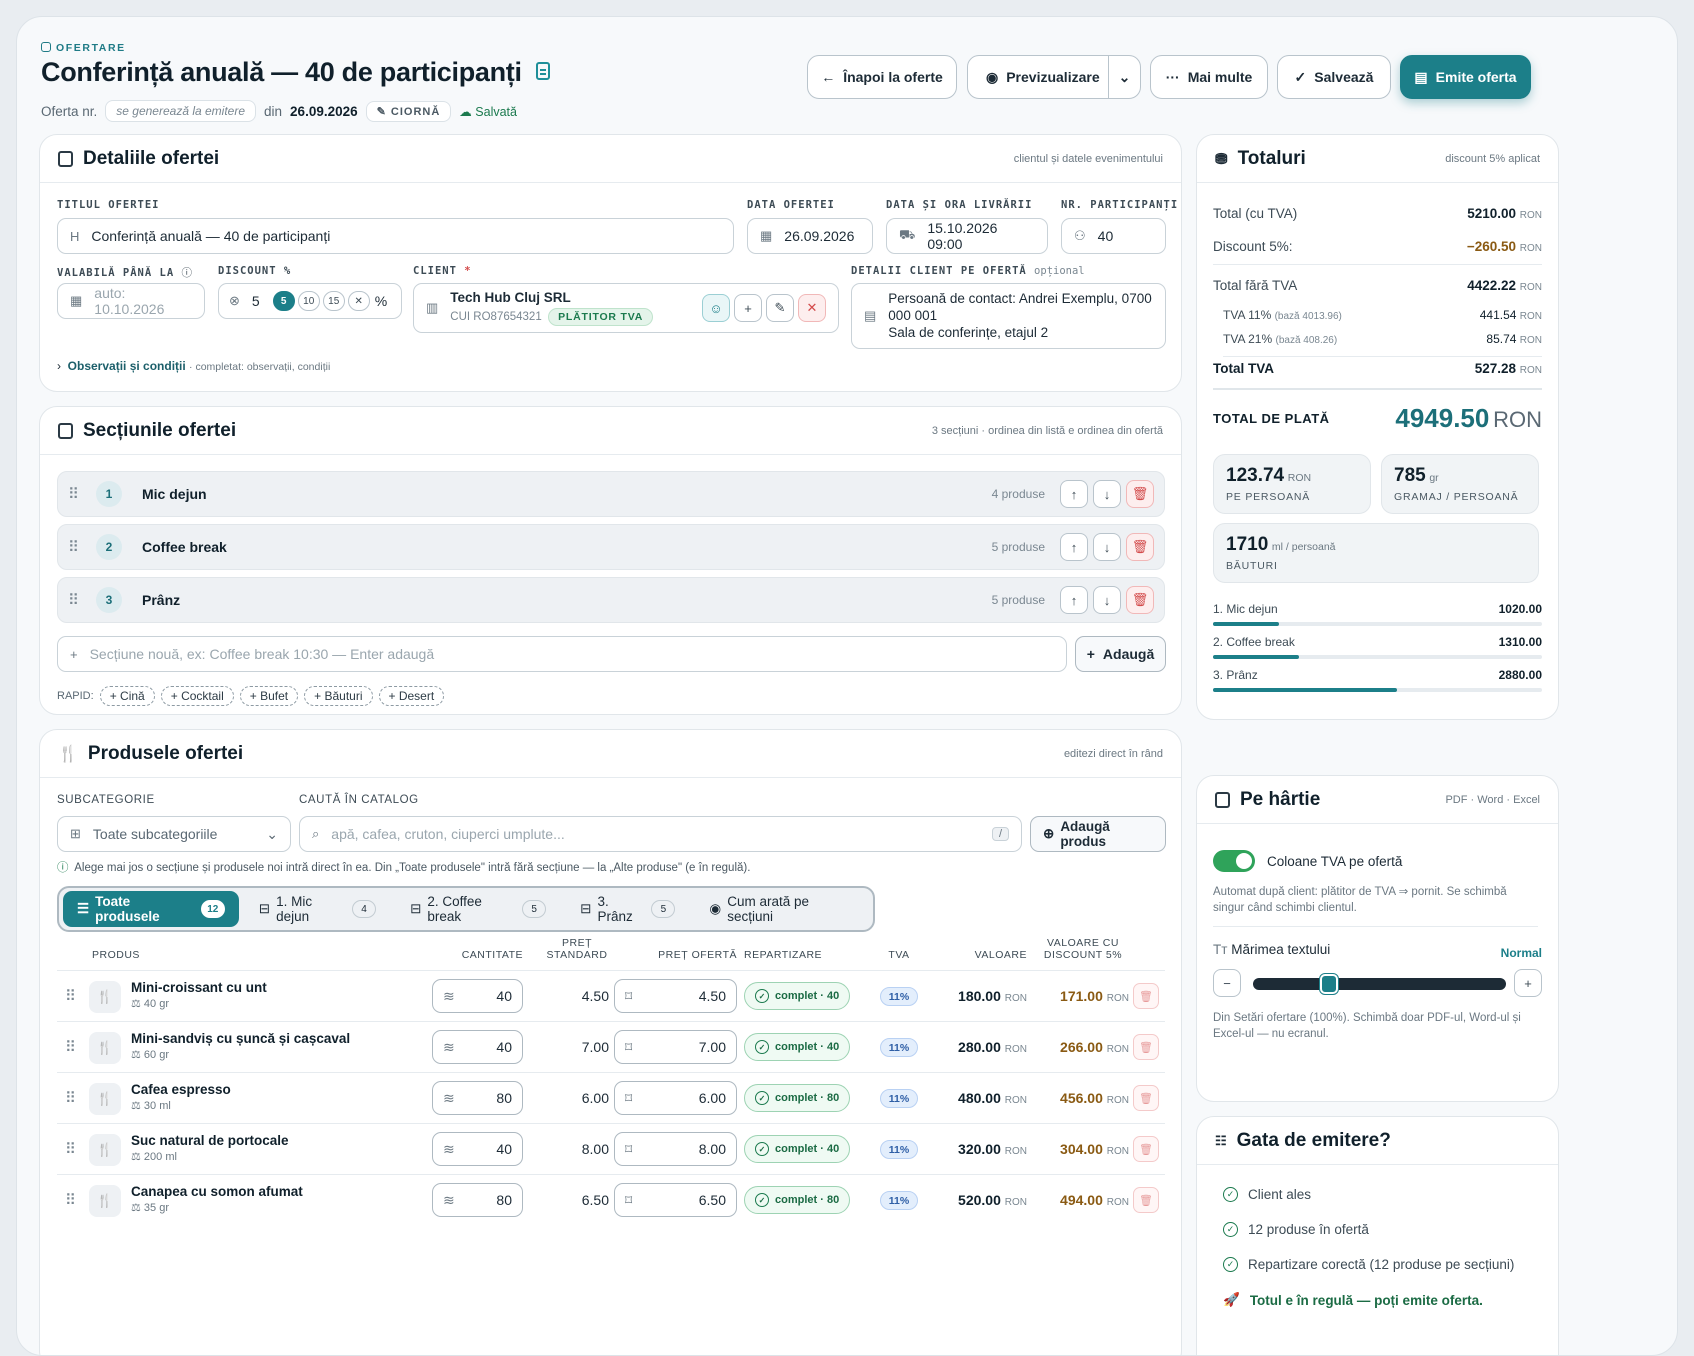 This screenshot has width=1694, height=1356. I want to click on offer-price-input: ⌑ 6.00, so click(675, 1098).